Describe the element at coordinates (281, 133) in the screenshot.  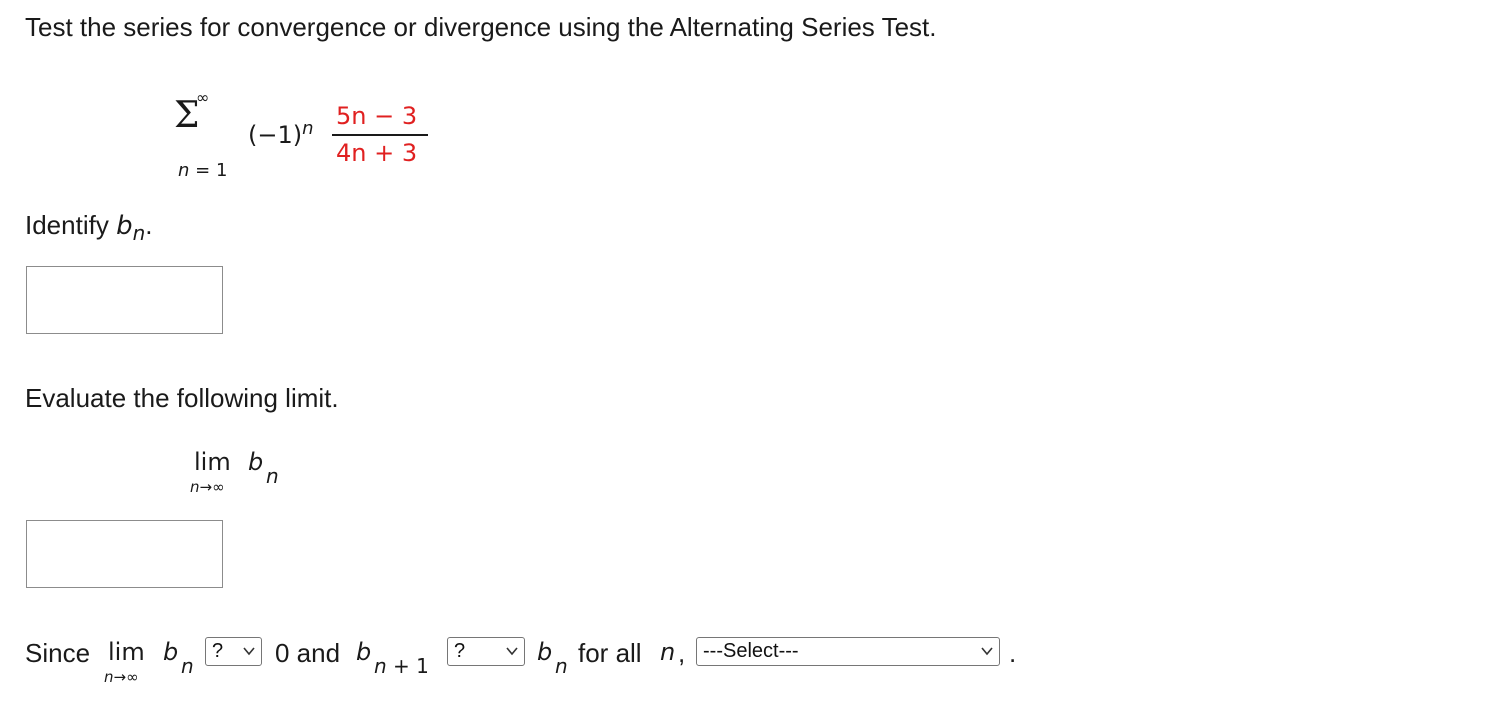
I see `alternating-factor: (−1)n` at that location.